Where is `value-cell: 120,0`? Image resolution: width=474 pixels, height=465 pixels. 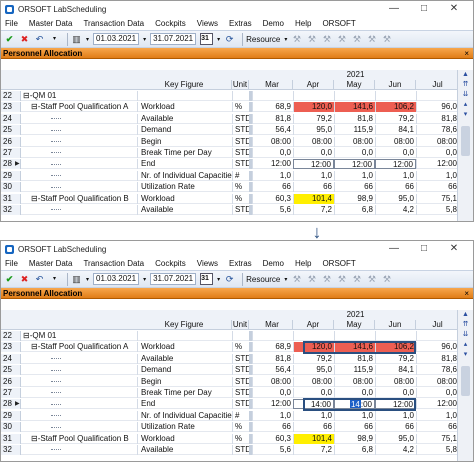 value-cell: 120,0 is located at coordinates (313, 107).